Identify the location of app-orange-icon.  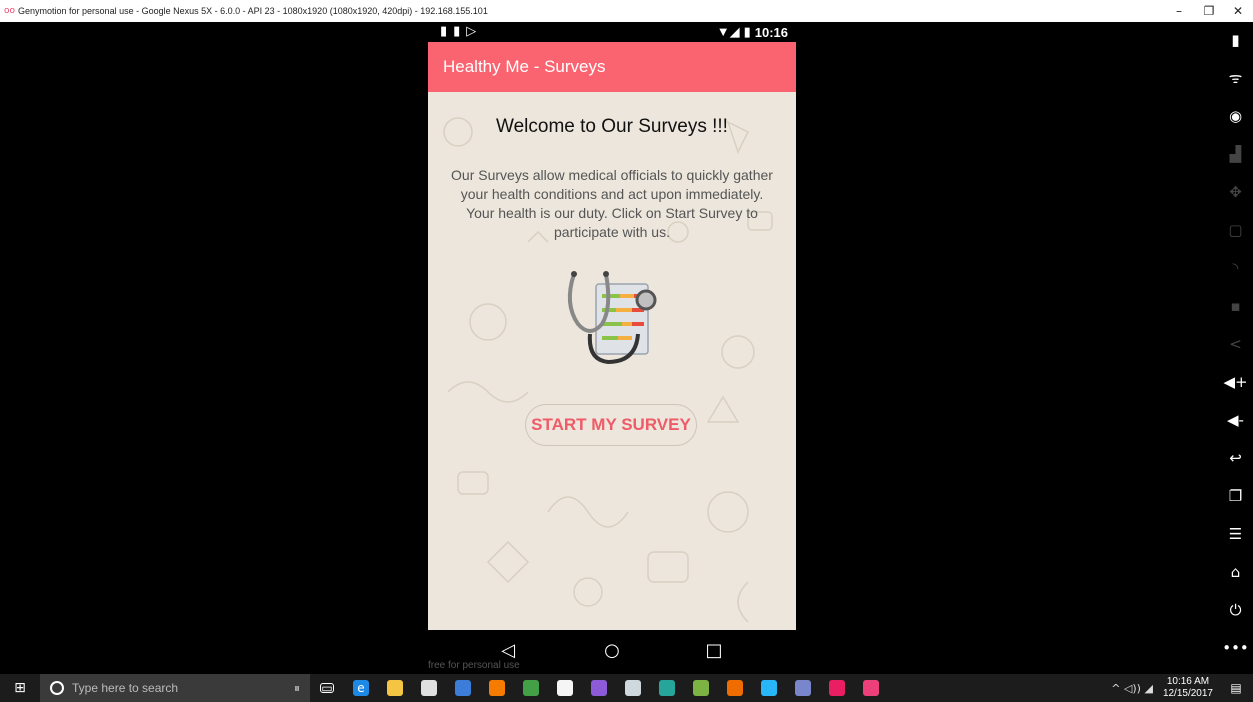
(735, 688).